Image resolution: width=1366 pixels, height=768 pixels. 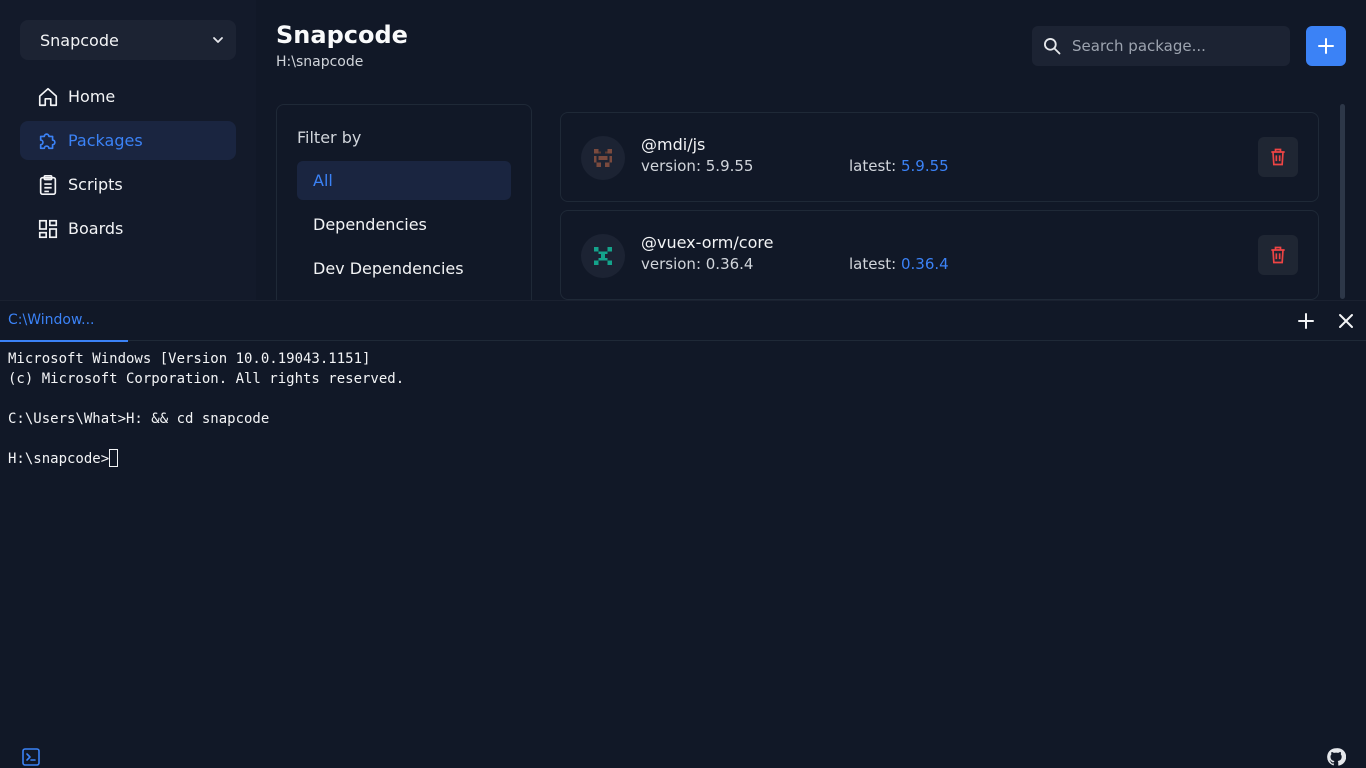 I want to click on sidebar-item-boards: Boards, so click(x=128, y=228).